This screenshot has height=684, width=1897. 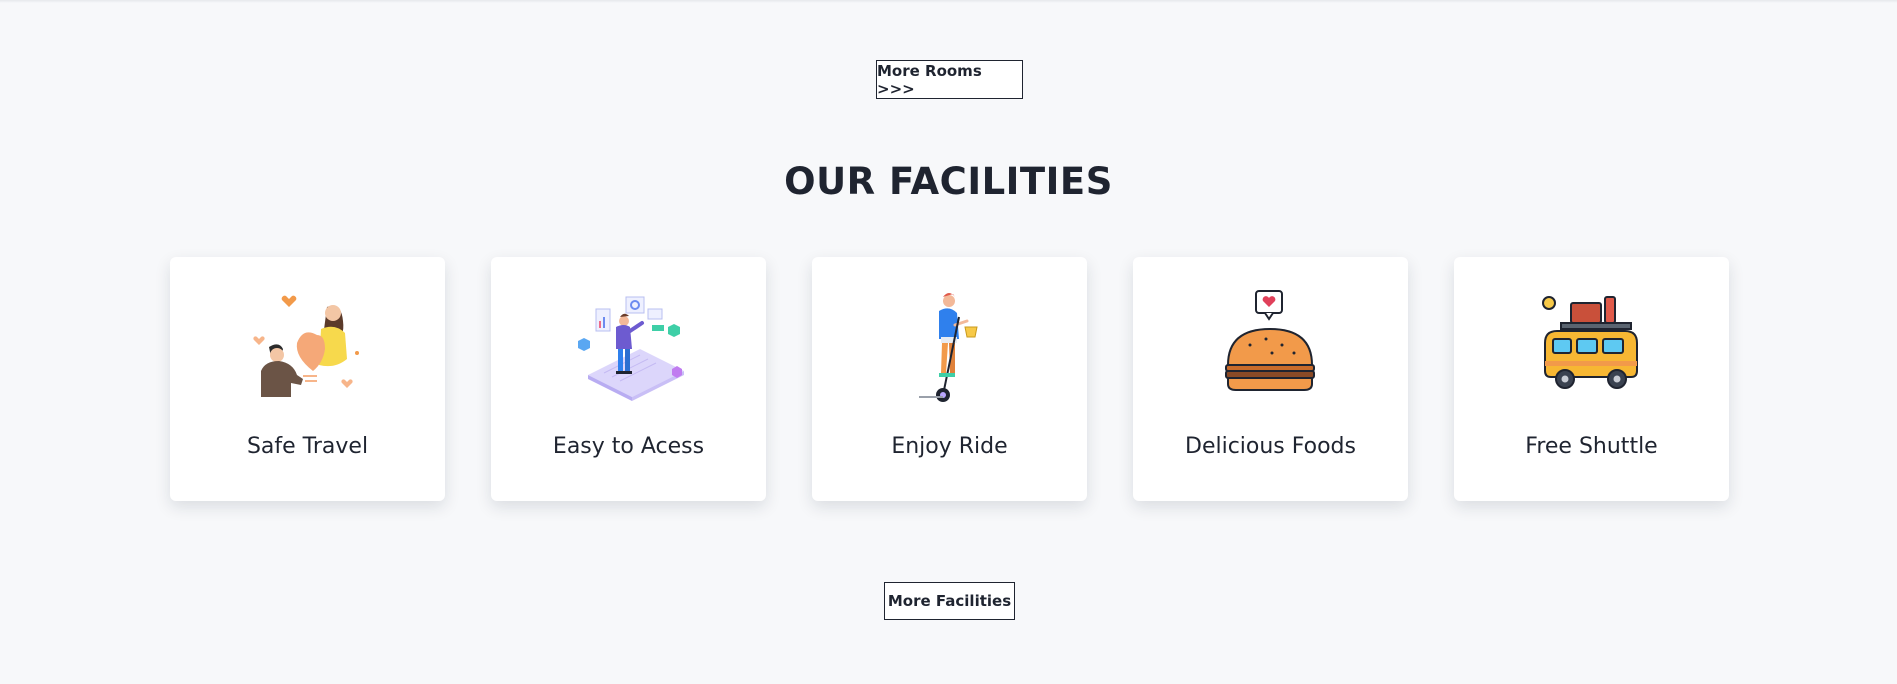 I want to click on burger-icon, so click(x=1270, y=340).